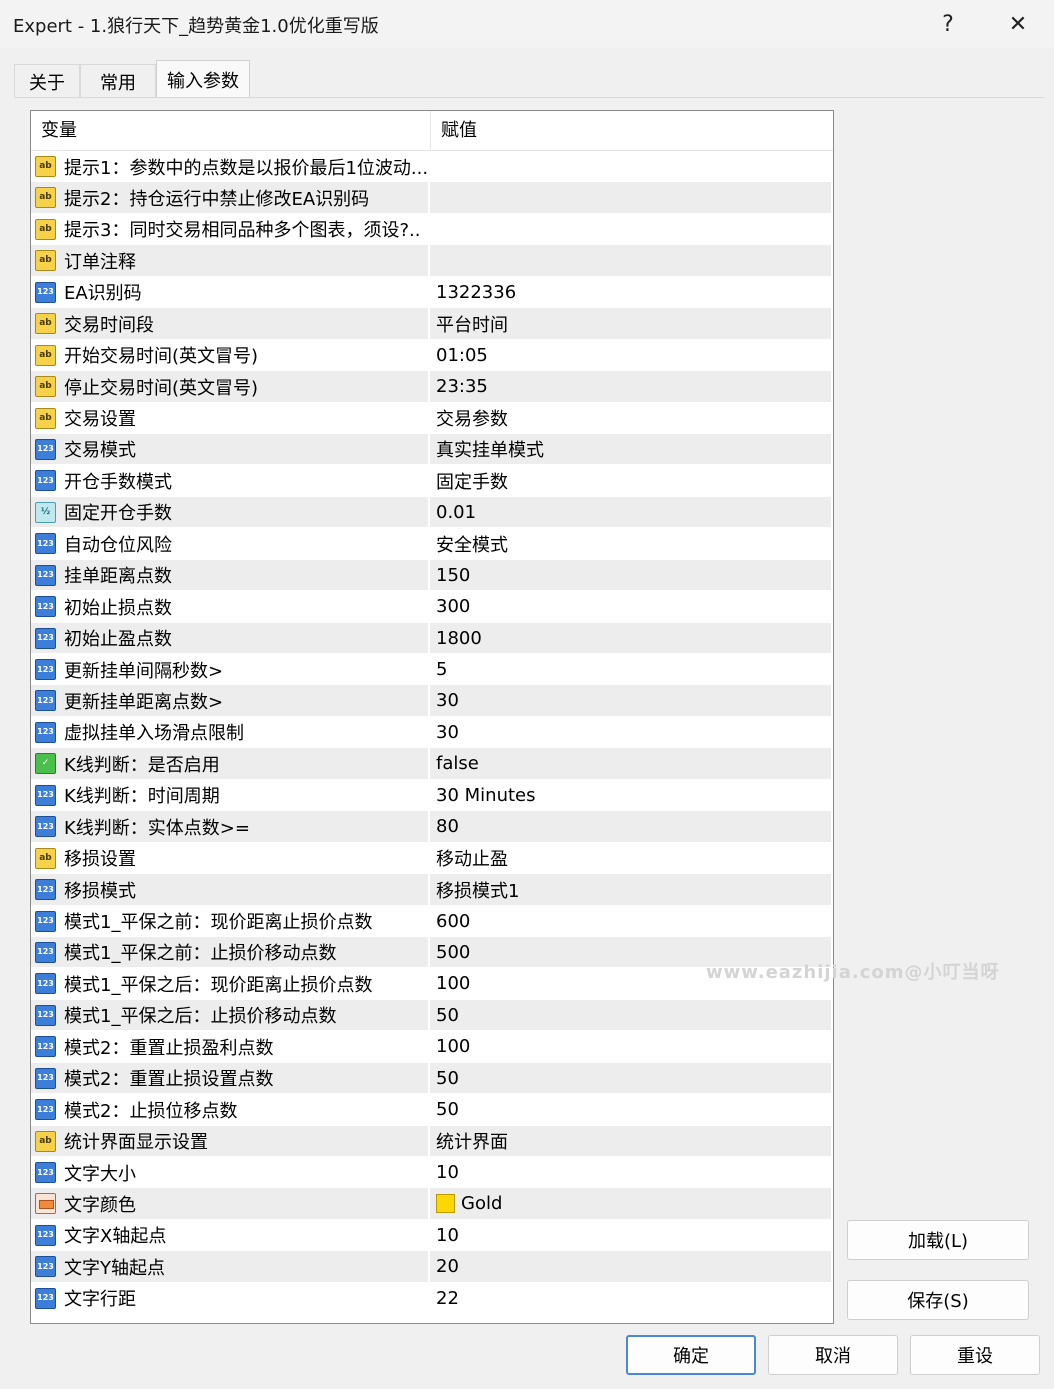 The image size is (1054, 1389). I want to click on table-row: ab 订单注释, so click(431, 261).